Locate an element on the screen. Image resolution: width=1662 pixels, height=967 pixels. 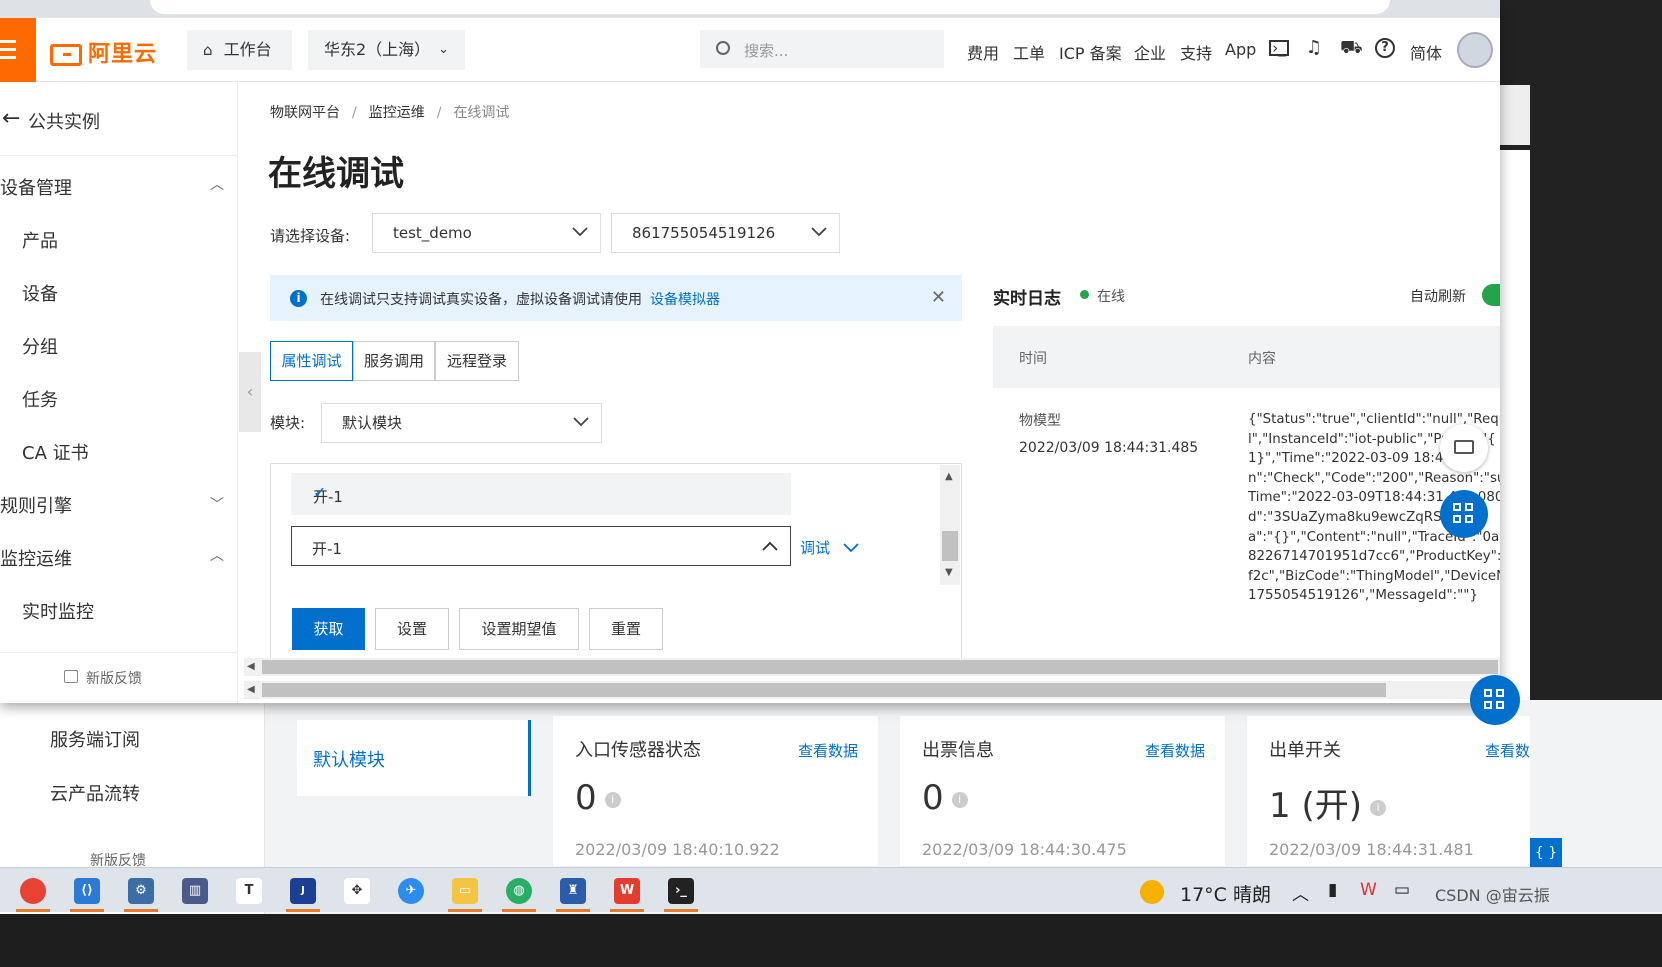
sidebar-item-task: 任务 is located at coordinates (40, 399).